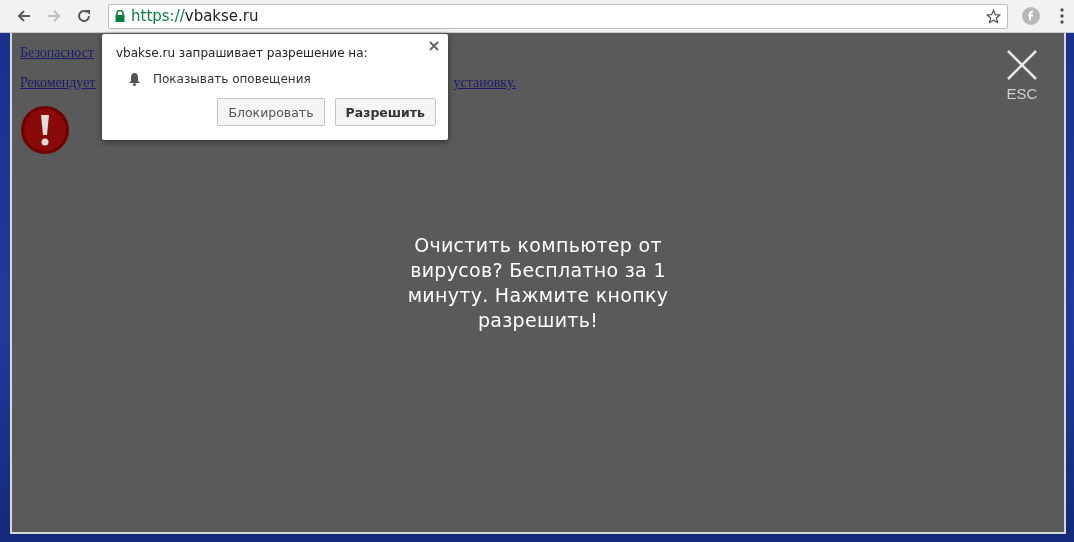  Describe the element at coordinates (385, 112) in the screenshot. I see `allow-button: Разрешить` at that location.